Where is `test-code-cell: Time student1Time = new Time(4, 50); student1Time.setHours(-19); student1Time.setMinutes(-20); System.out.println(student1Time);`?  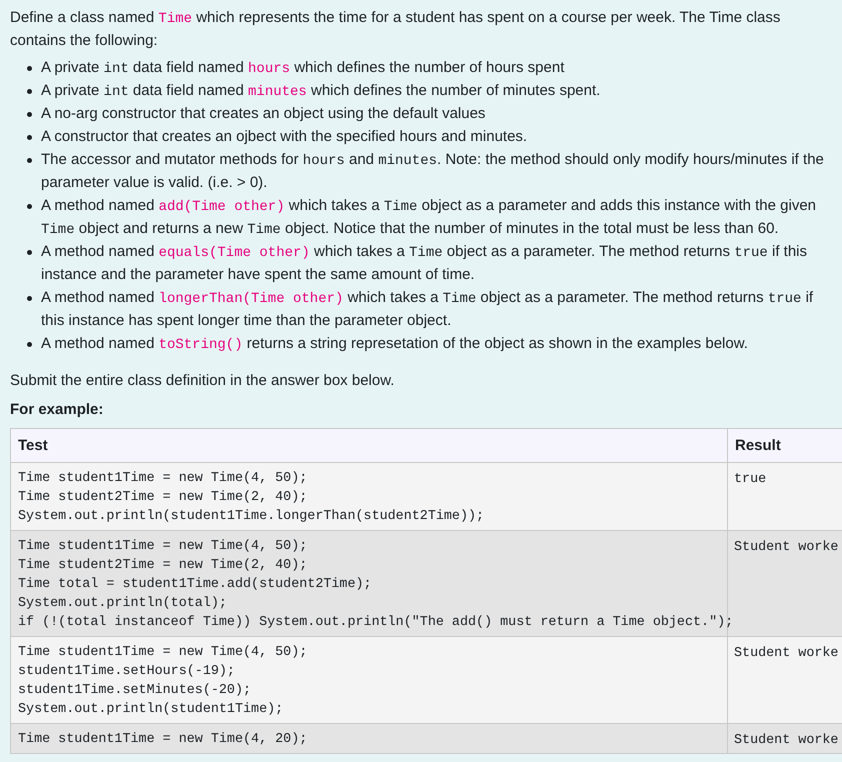
test-code-cell: Time student1Time = new Time(4, 50); student1Time.setHours(-19); student1Time.setMinutes(-20); System.out.println(student1Time); is located at coordinates (369, 680).